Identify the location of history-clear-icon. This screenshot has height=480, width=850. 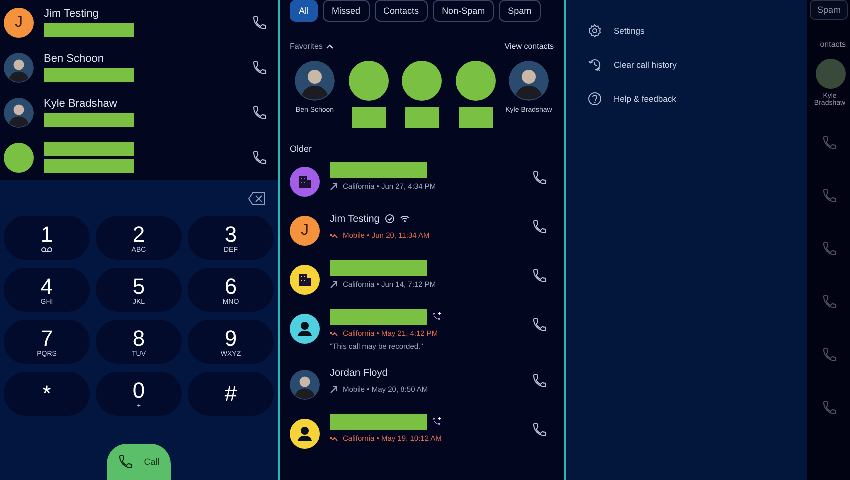
(595, 65).